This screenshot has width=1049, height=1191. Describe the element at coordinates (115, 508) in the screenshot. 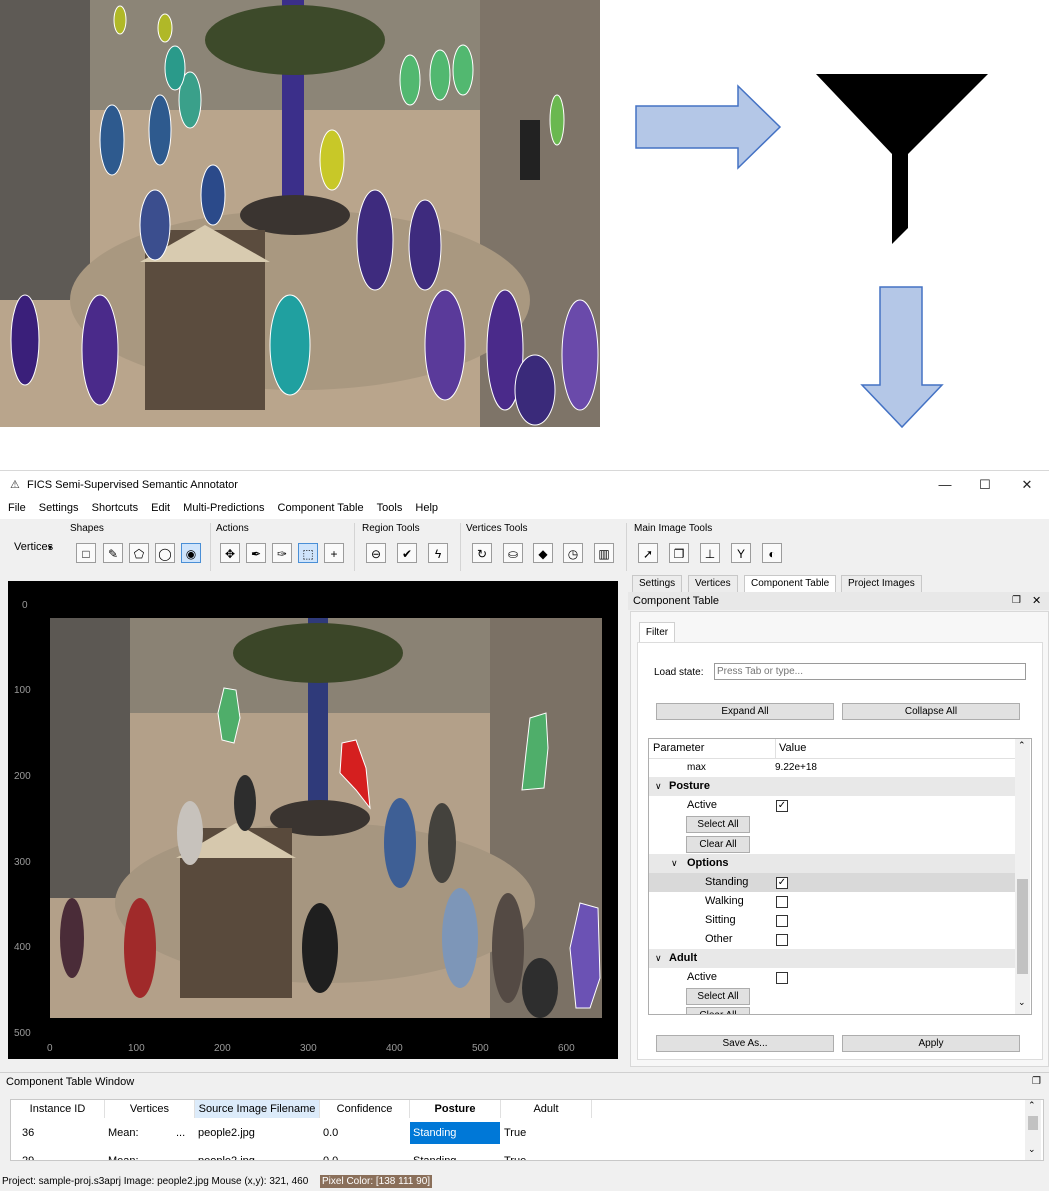

I see `menu-shortcuts: Shortcuts` at that location.